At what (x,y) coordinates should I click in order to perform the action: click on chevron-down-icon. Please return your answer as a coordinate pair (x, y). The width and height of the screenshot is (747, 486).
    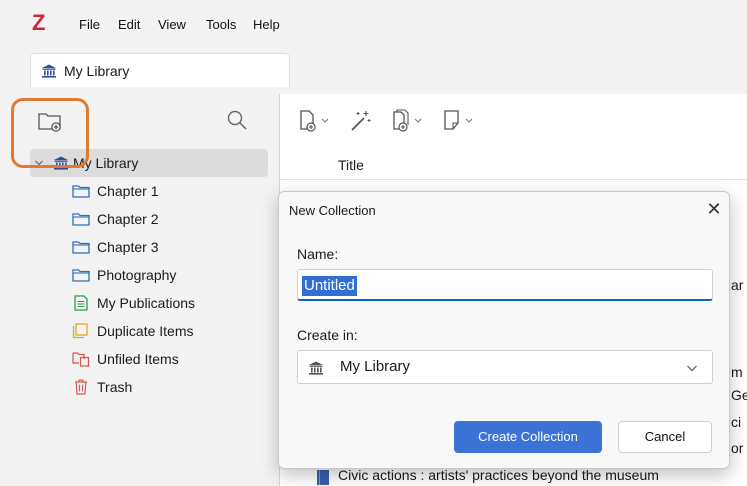
    Looking at the image, I should click on (692, 368).